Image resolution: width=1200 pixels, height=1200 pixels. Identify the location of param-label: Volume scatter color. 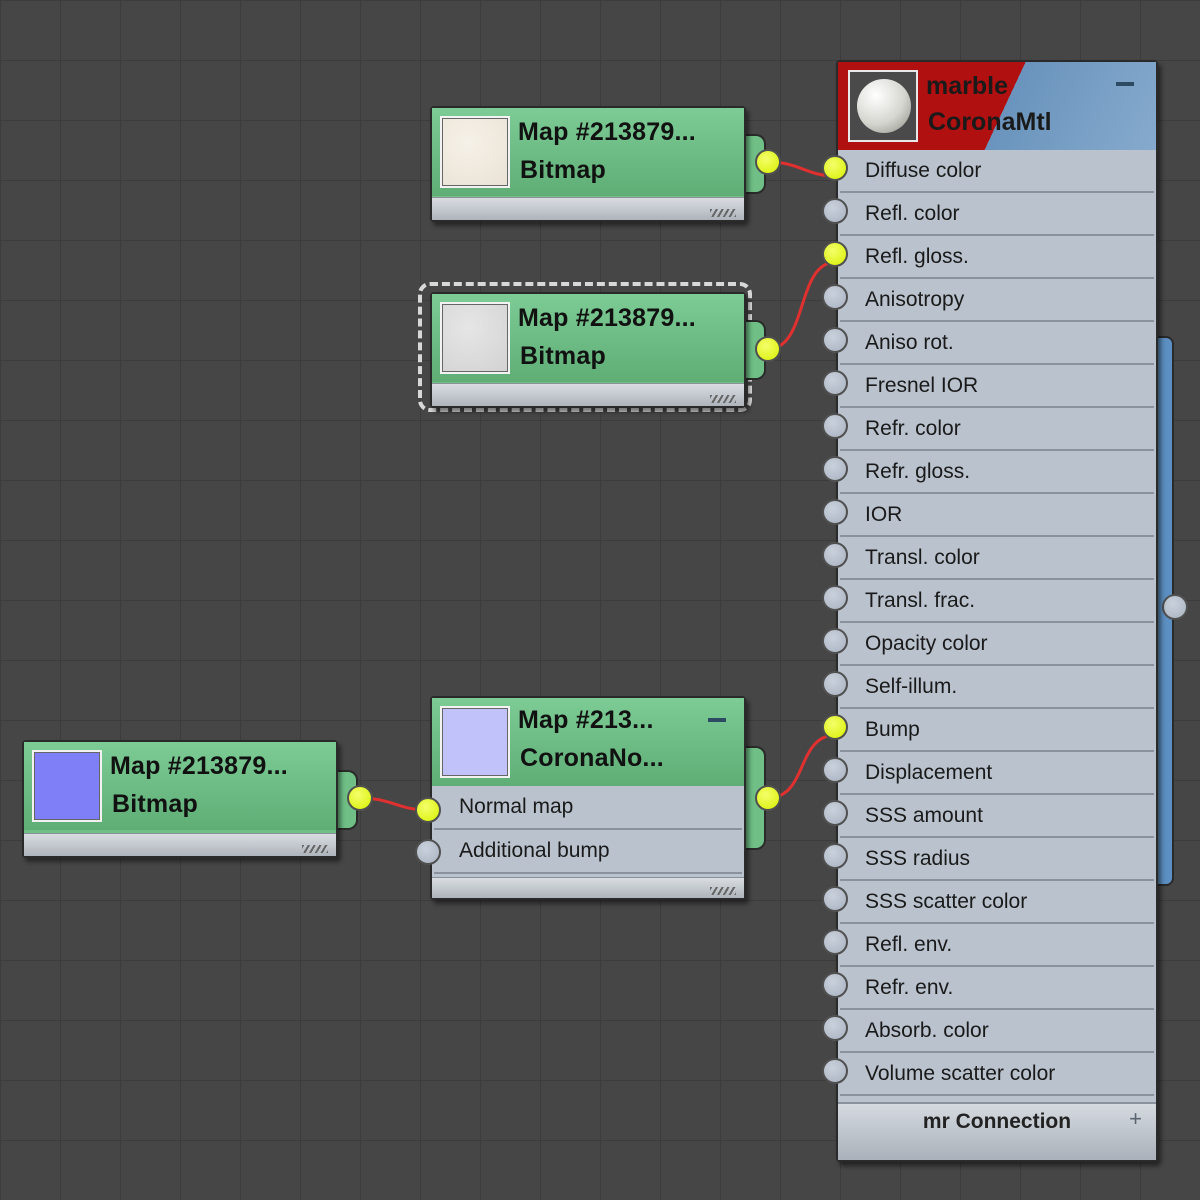
(960, 1073).